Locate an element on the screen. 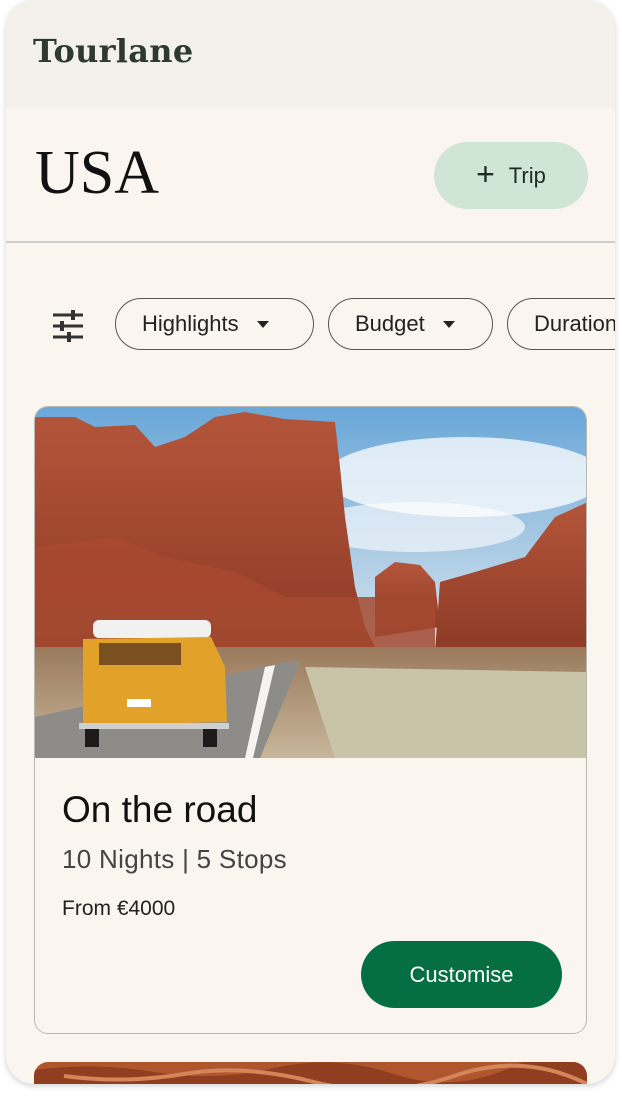 This screenshot has height=1096, width=622. app-header: Tourlane is located at coordinates (310, 54).